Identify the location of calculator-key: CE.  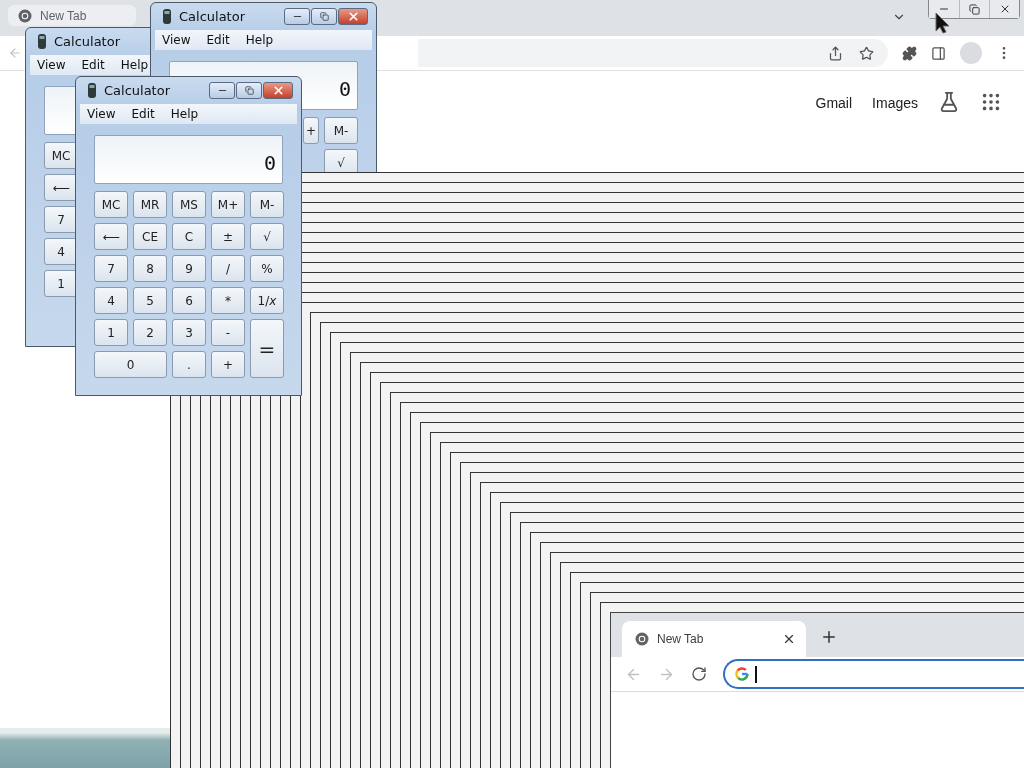
(150, 236).